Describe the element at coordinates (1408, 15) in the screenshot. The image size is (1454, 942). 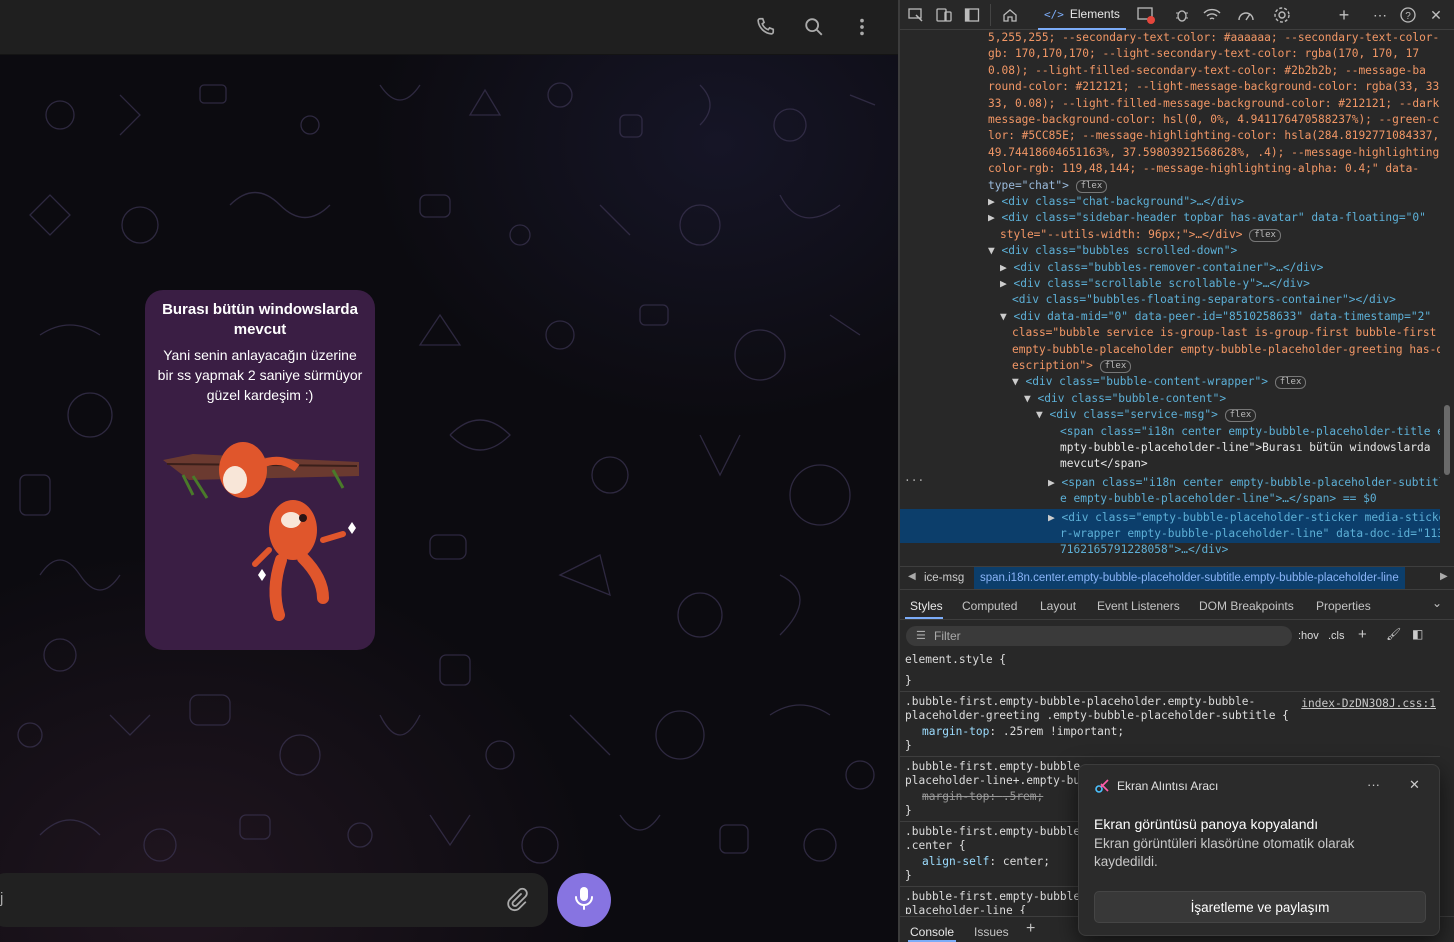
I see `help-icon: ?` at that location.